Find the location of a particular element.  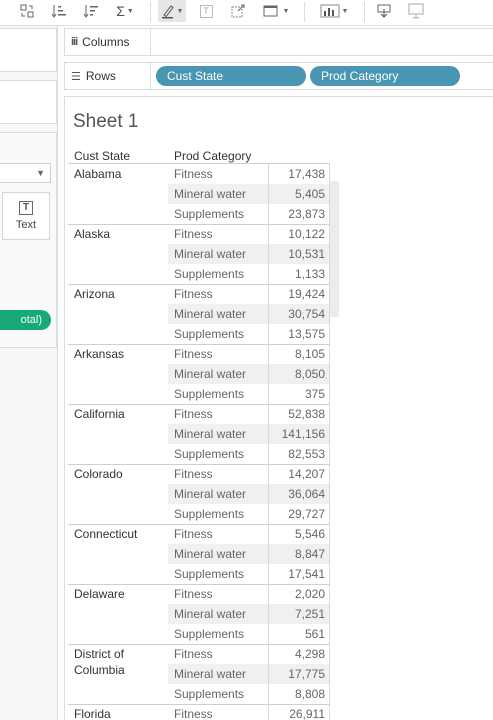

value-cell: 8,808 is located at coordinates (299, 694).